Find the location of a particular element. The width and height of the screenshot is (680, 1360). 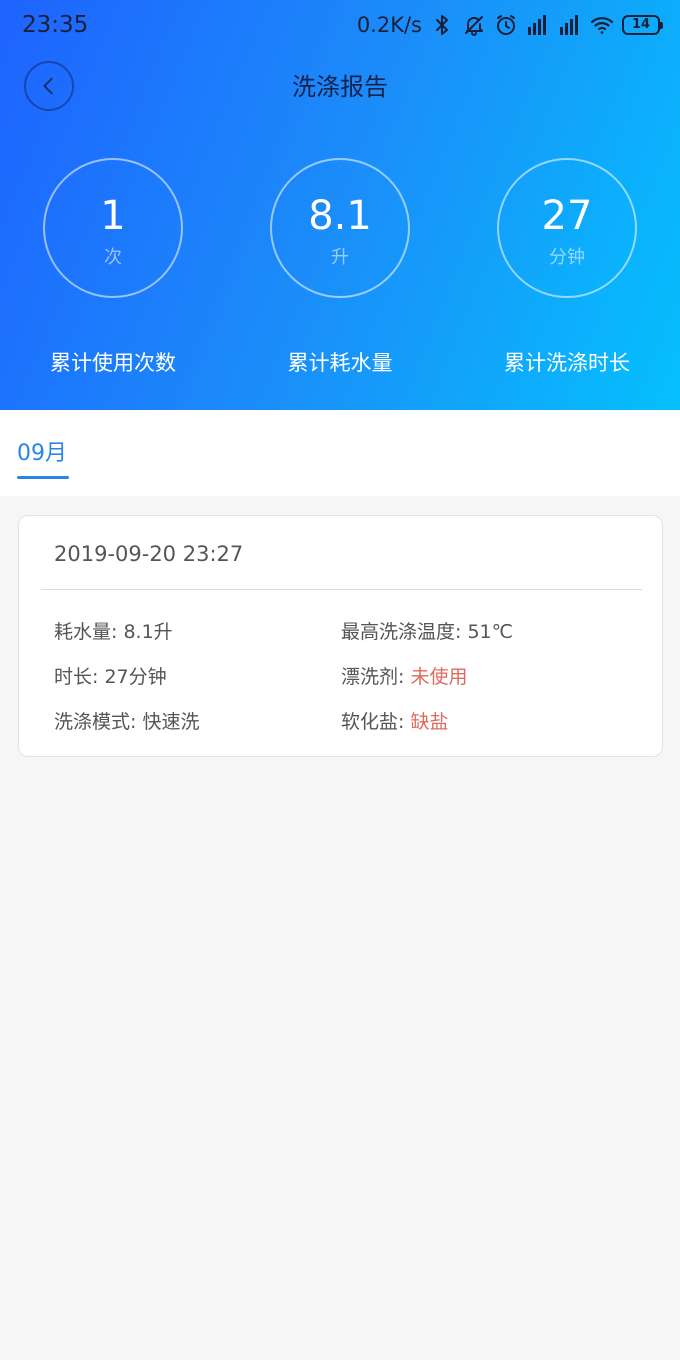

stat-circle: 1 次 is located at coordinates (113, 228).